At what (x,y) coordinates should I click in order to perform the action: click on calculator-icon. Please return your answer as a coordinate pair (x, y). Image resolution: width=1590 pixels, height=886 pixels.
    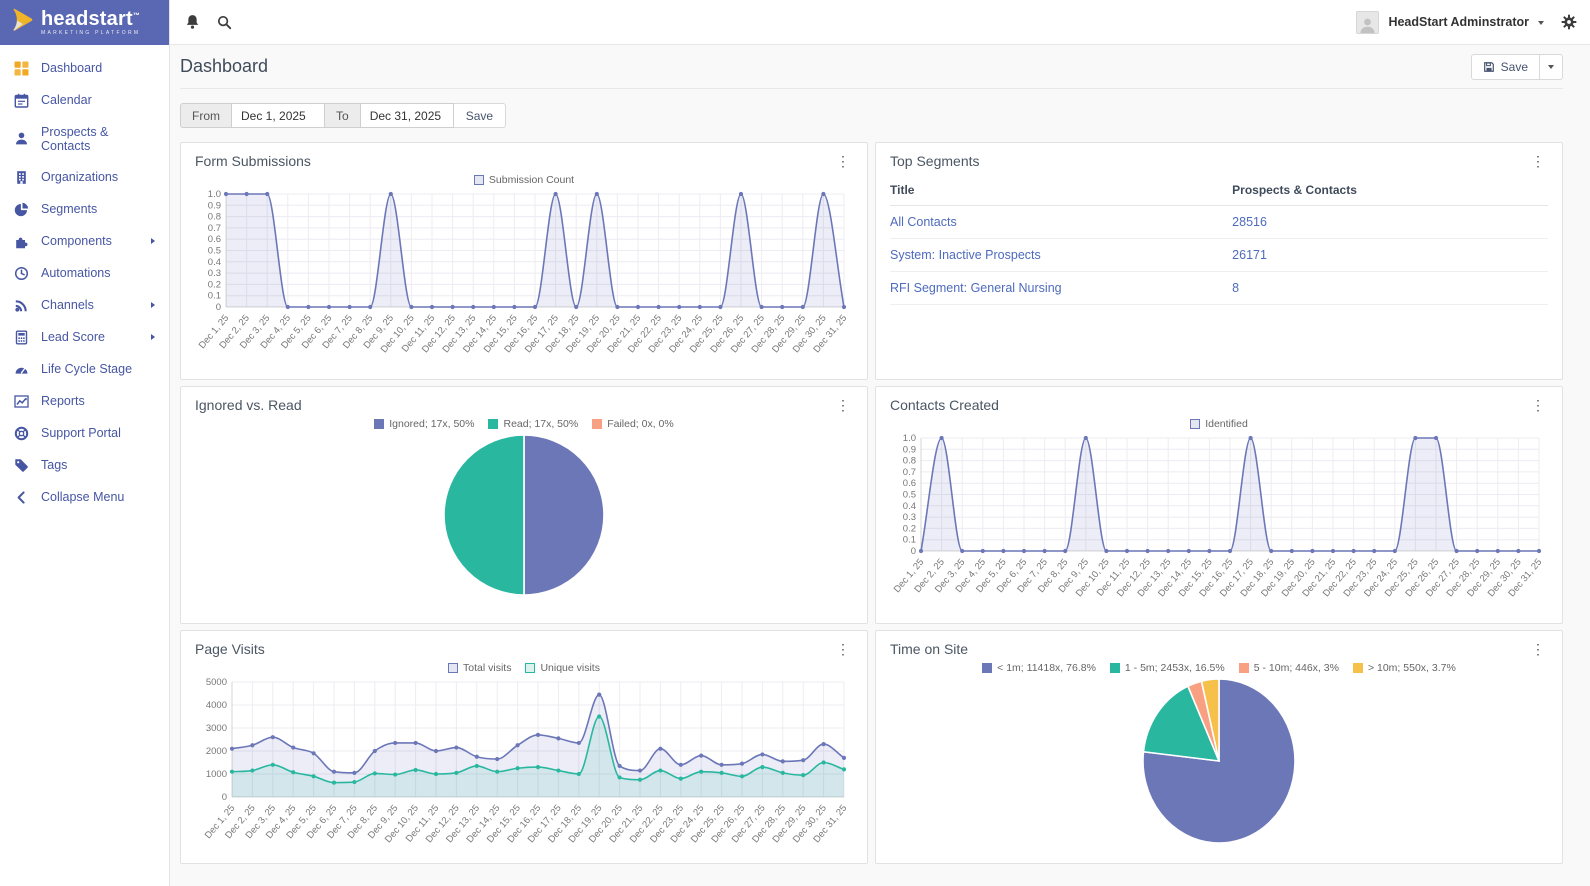
    Looking at the image, I should click on (21, 337).